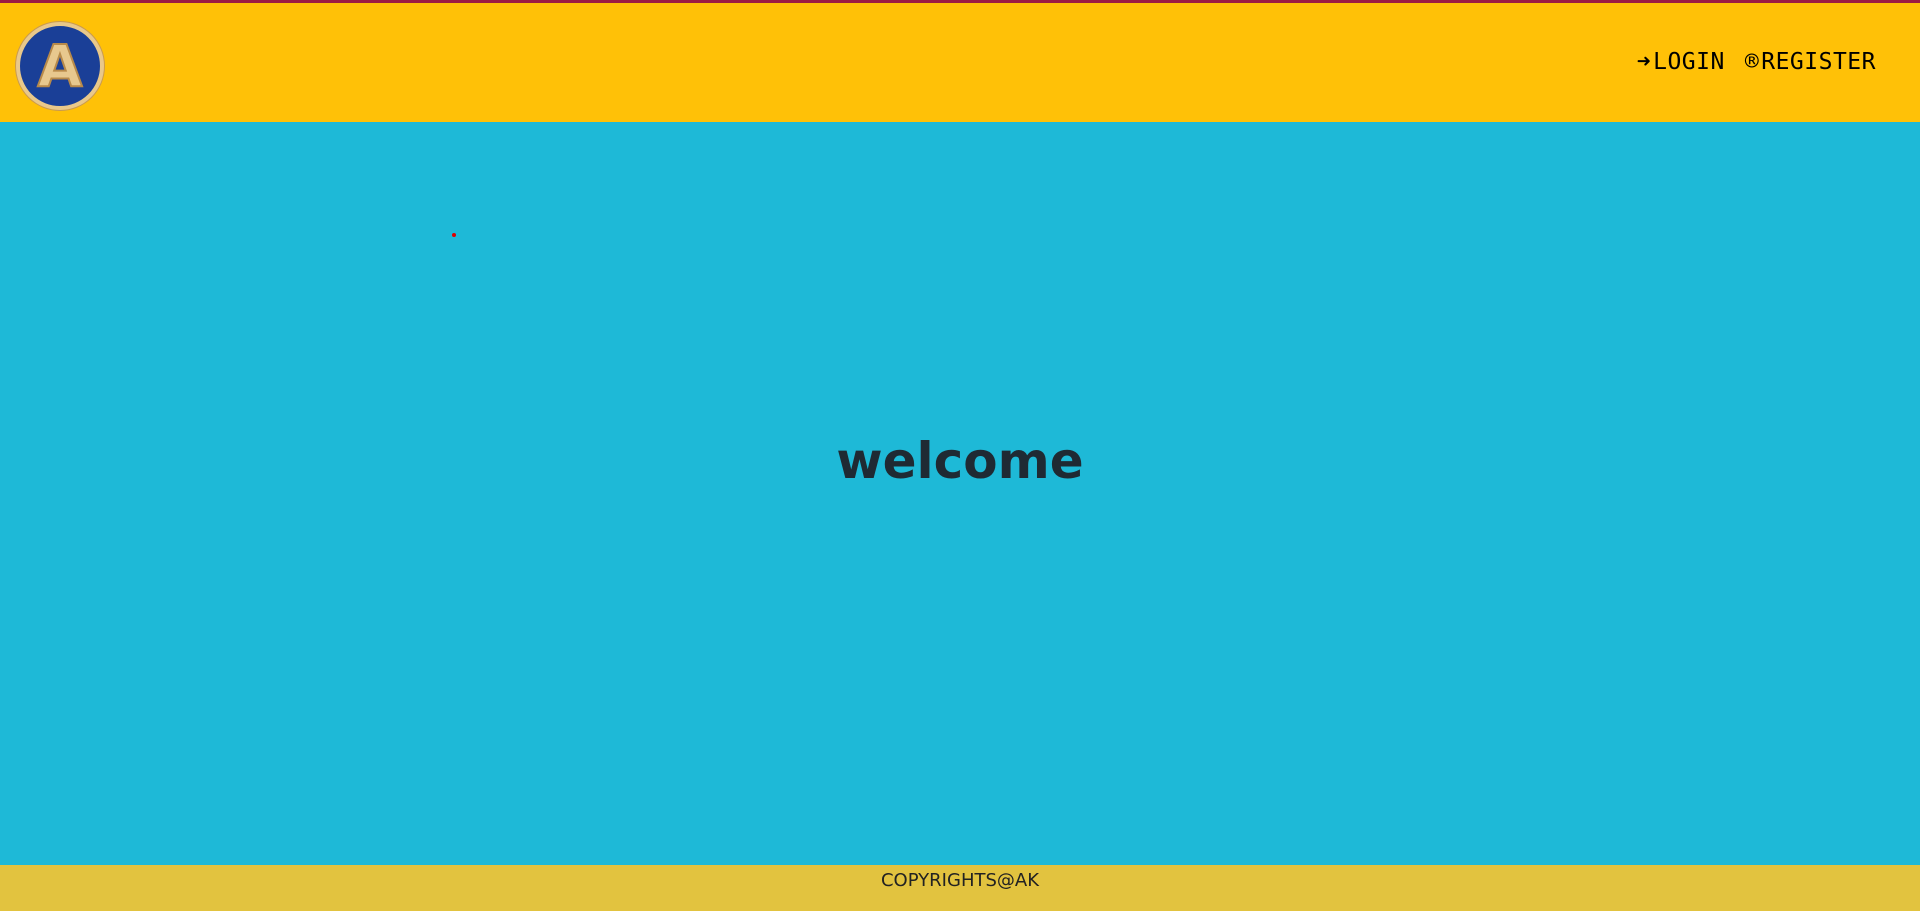  What do you see at coordinates (1818, 62) in the screenshot?
I see `register-label: REGISTER` at bounding box center [1818, 62].